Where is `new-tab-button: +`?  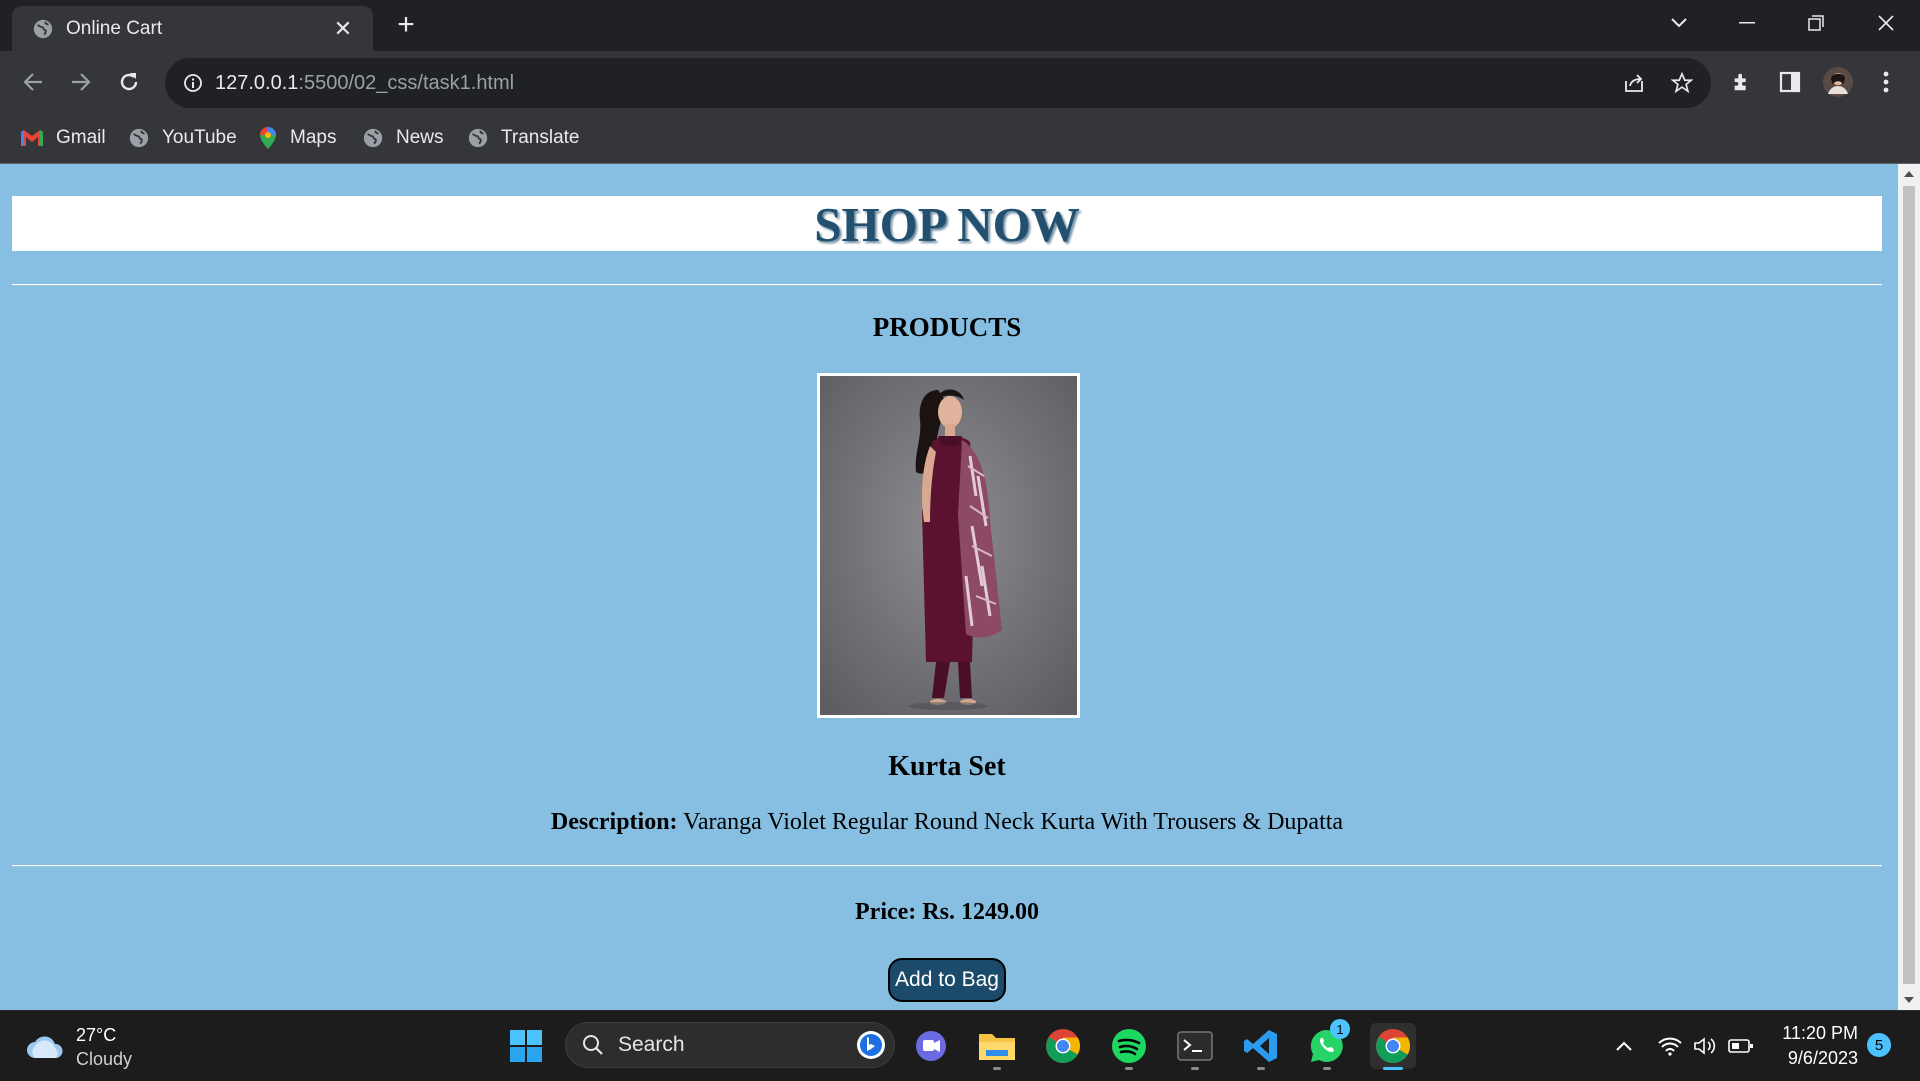 new-tab-button: + is located at coordinates (406, 25).